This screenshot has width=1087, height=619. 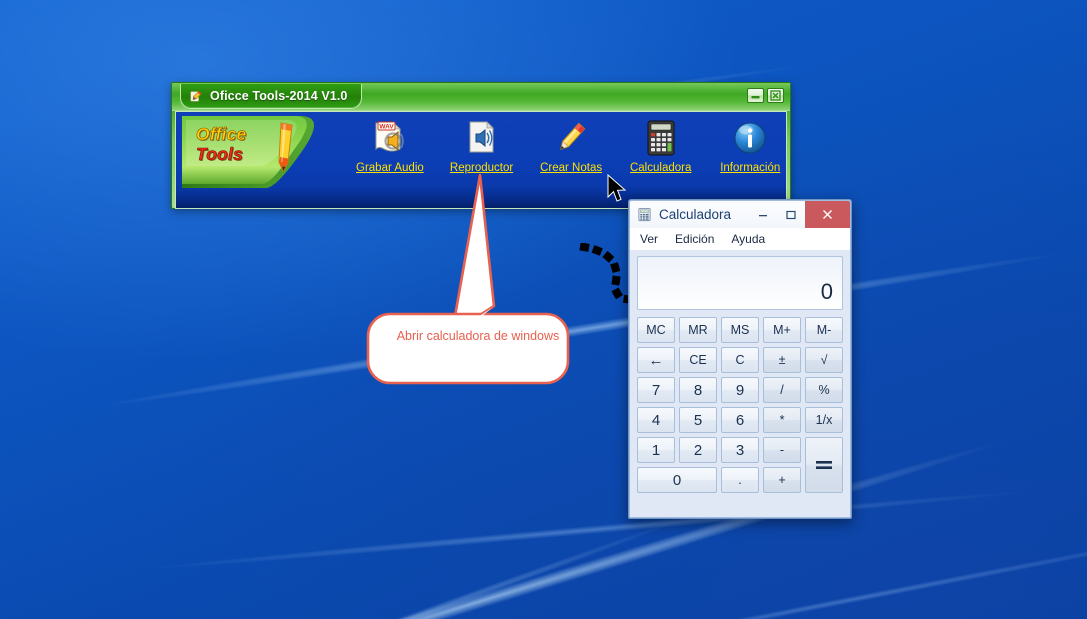 I want to click on key-ms: MS, so click(x=740, y=330).